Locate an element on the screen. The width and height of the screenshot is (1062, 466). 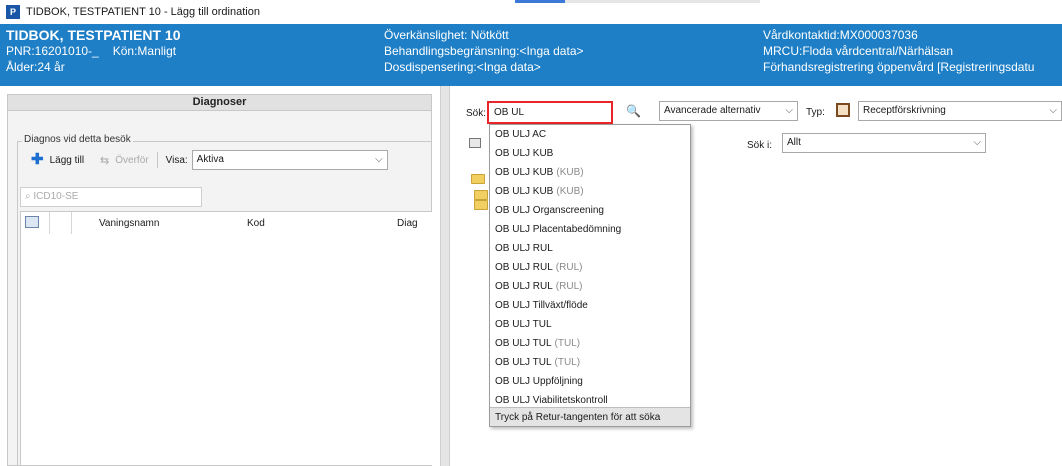
search-in-select: Allt ⌵ is located at coordinates (884, 143).